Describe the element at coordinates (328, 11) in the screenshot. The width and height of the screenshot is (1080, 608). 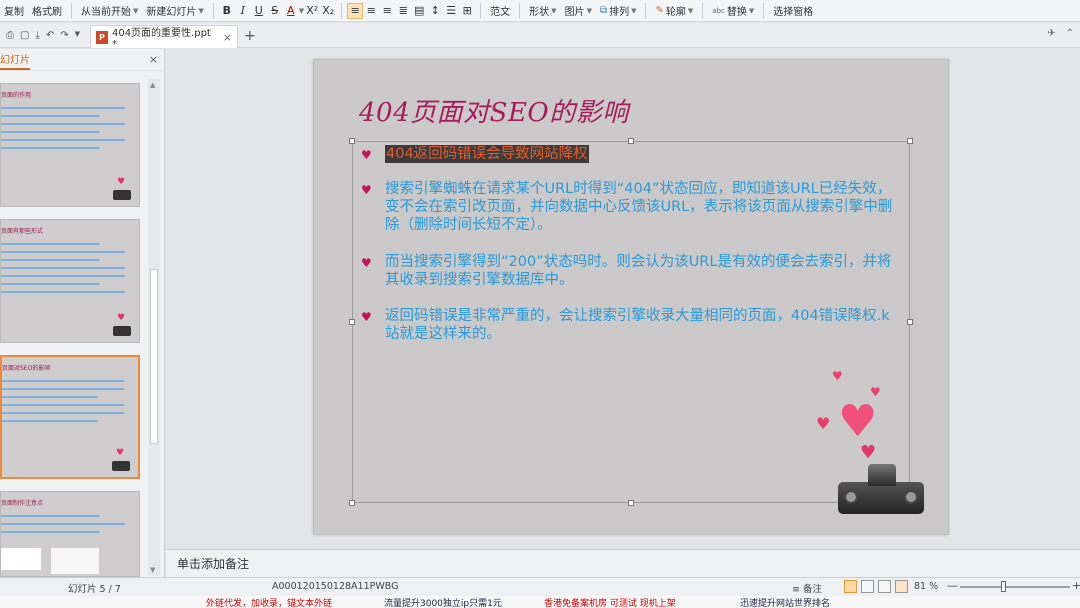
I see `subscript-button: X₂` at that location.